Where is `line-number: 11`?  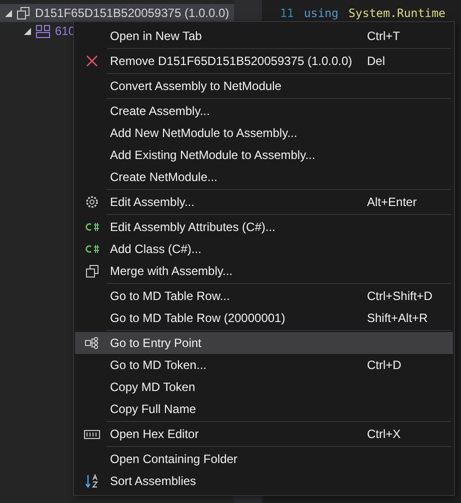
line-number: 11 is located at coordinates (287, 13).